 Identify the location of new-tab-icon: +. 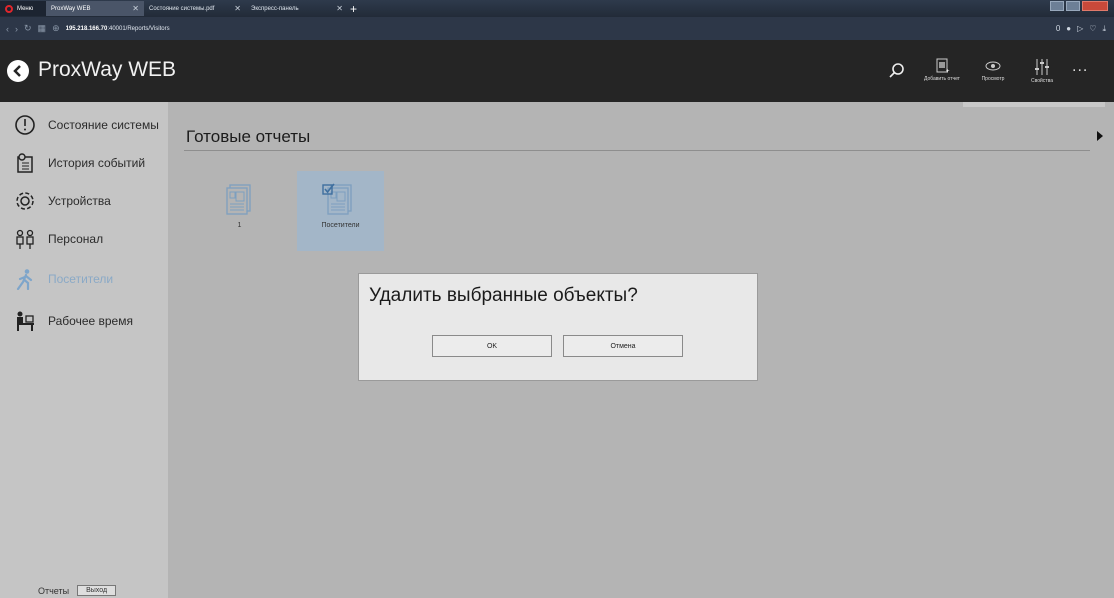
(352, 9).